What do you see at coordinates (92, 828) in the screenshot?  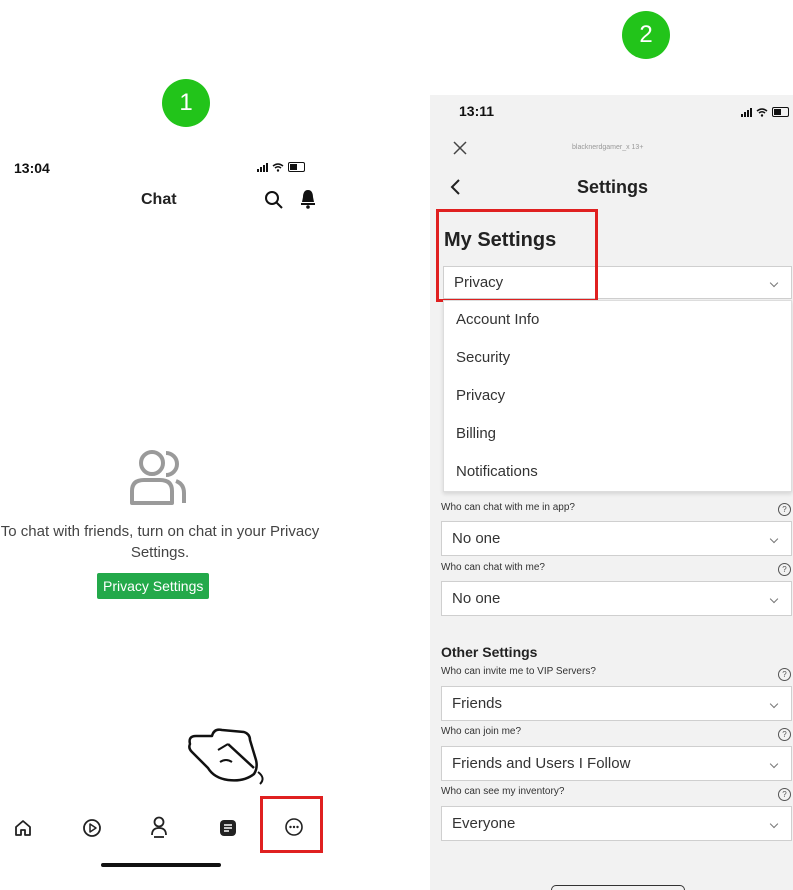 I see `play-icon` at bounding box center [92, 828].